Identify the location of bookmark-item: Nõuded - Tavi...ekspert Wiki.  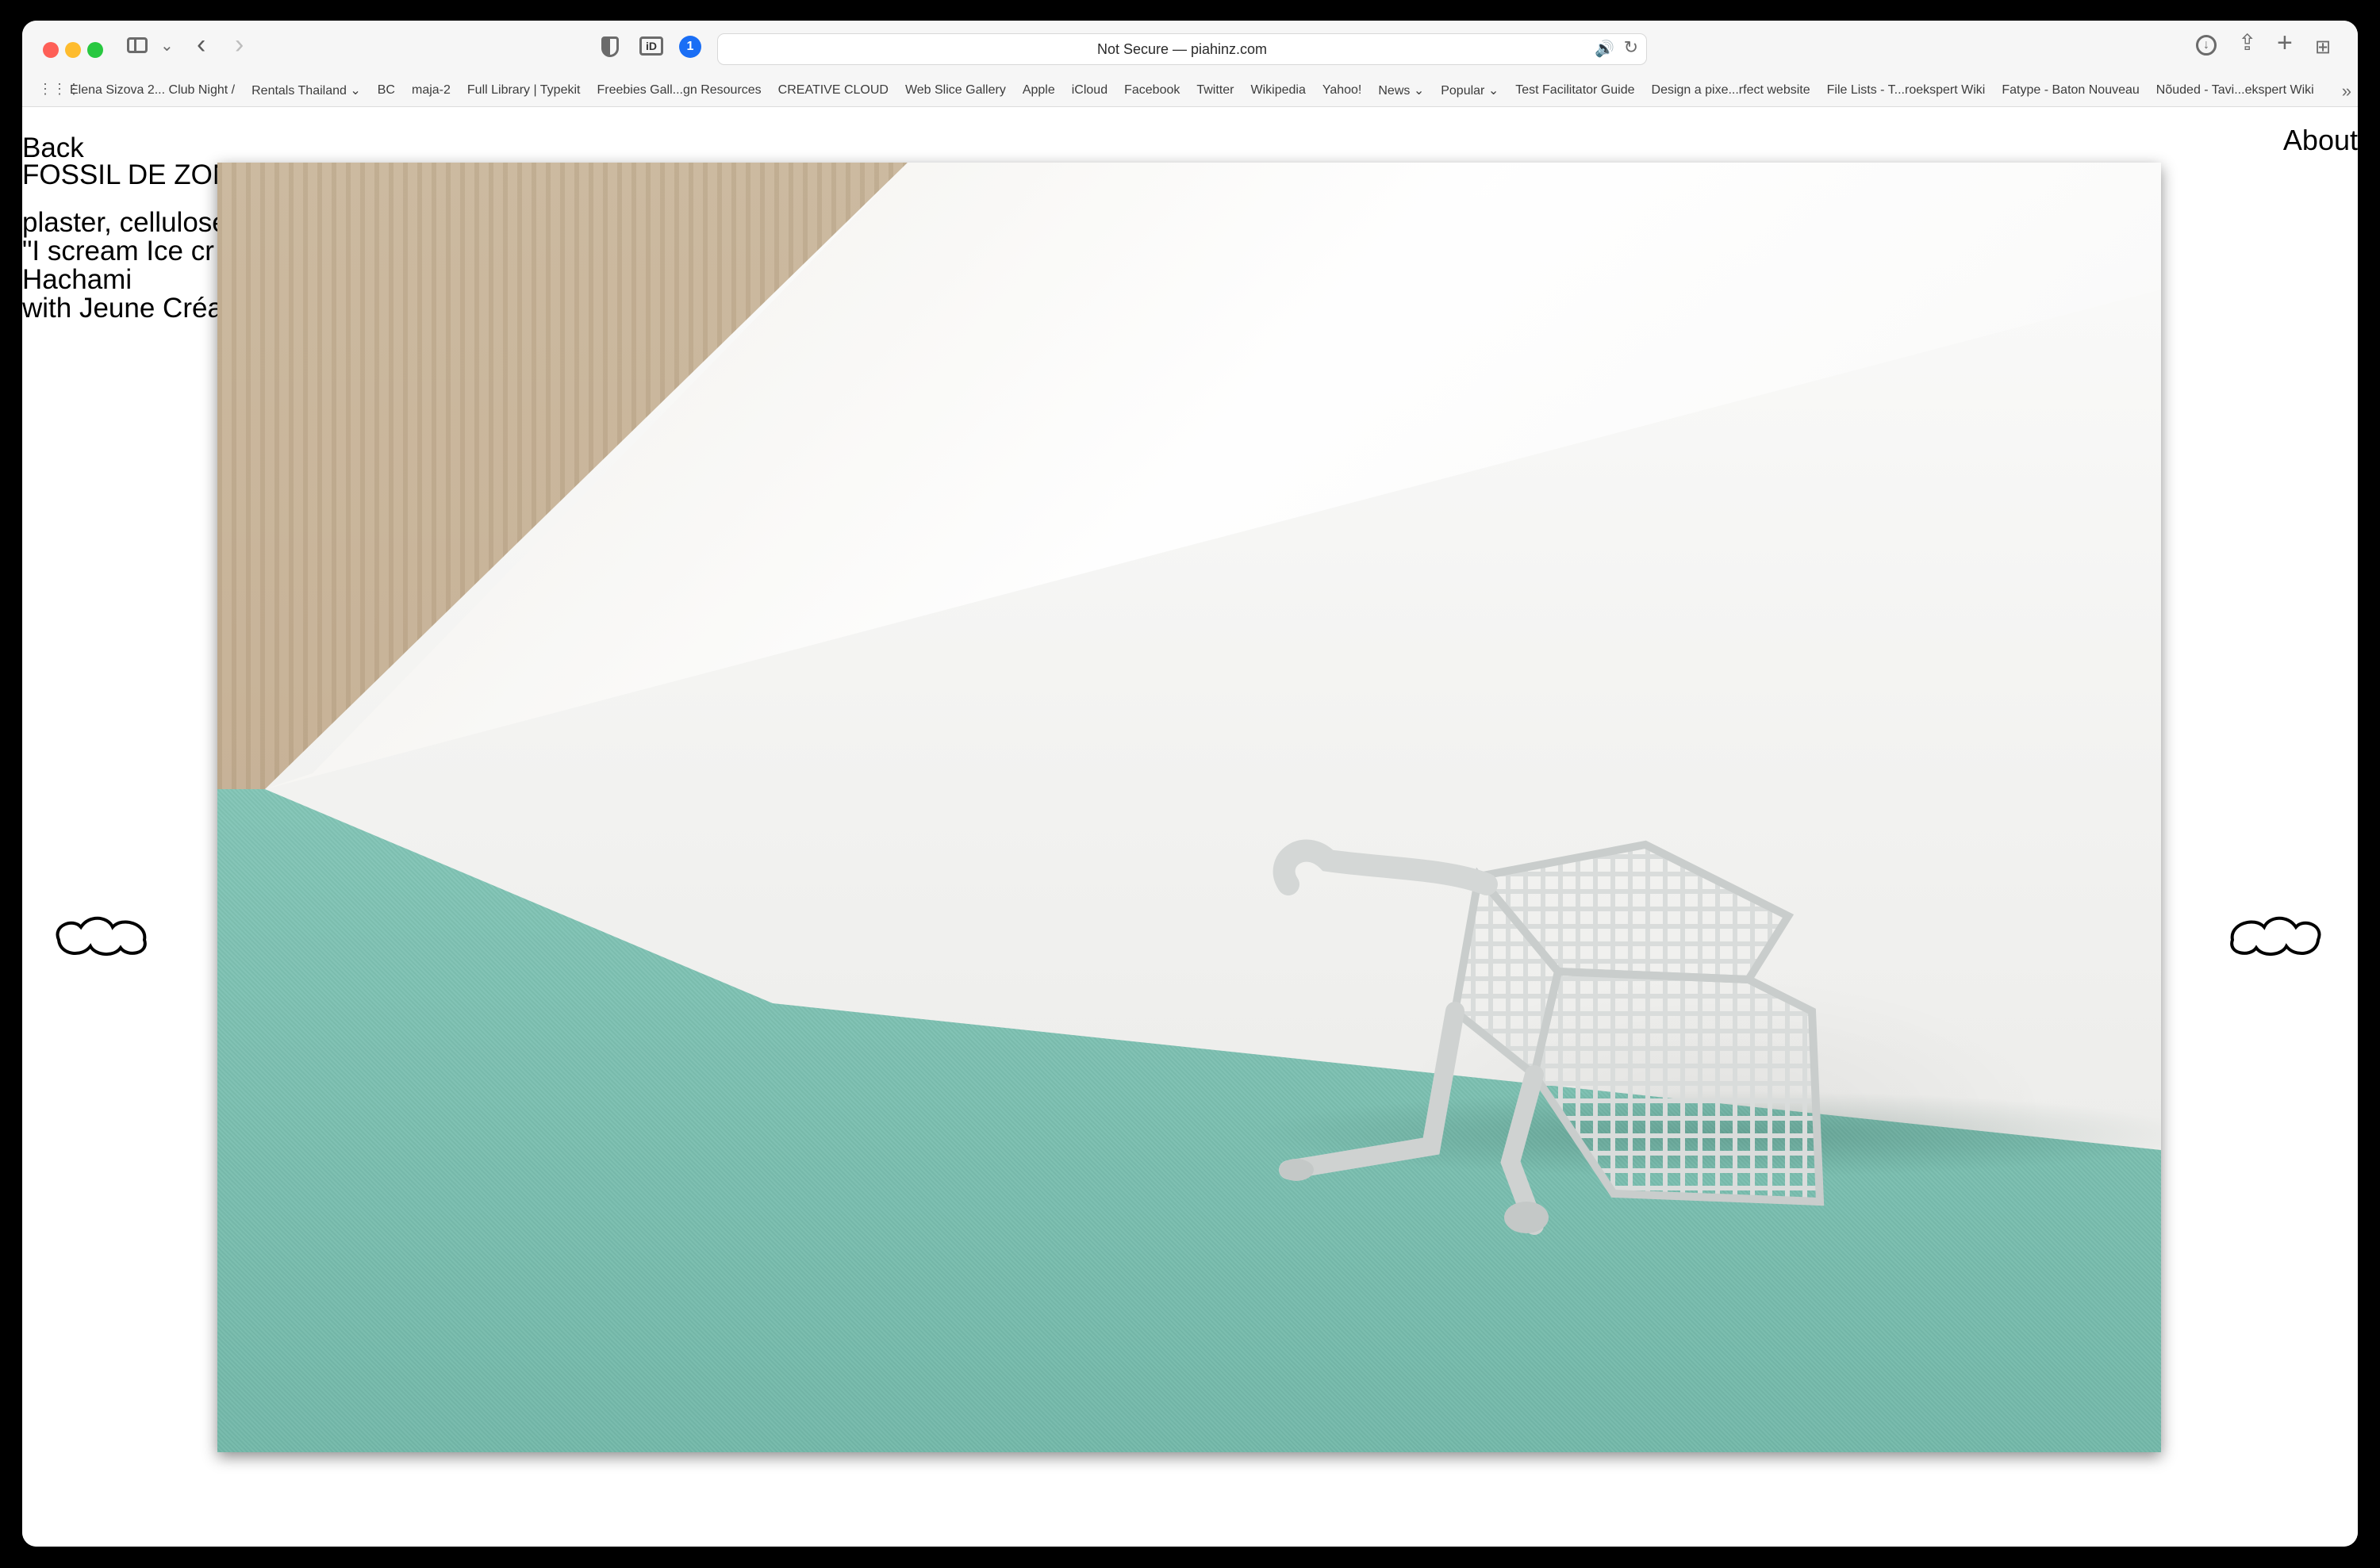
(2235, 90).